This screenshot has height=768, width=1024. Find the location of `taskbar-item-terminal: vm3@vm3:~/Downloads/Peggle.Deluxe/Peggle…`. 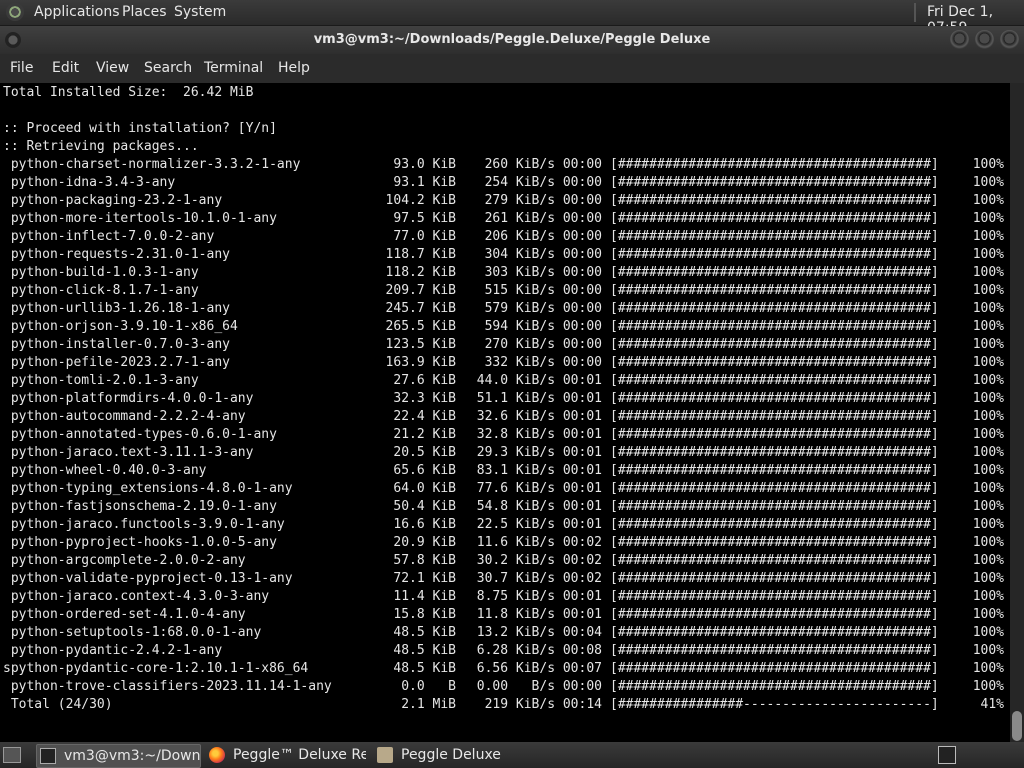

taskbar-item-terminal: vm3@vm3:~/Downloads/Peggle.Deluxe/Peggle… is located at coordinates (118, 756).